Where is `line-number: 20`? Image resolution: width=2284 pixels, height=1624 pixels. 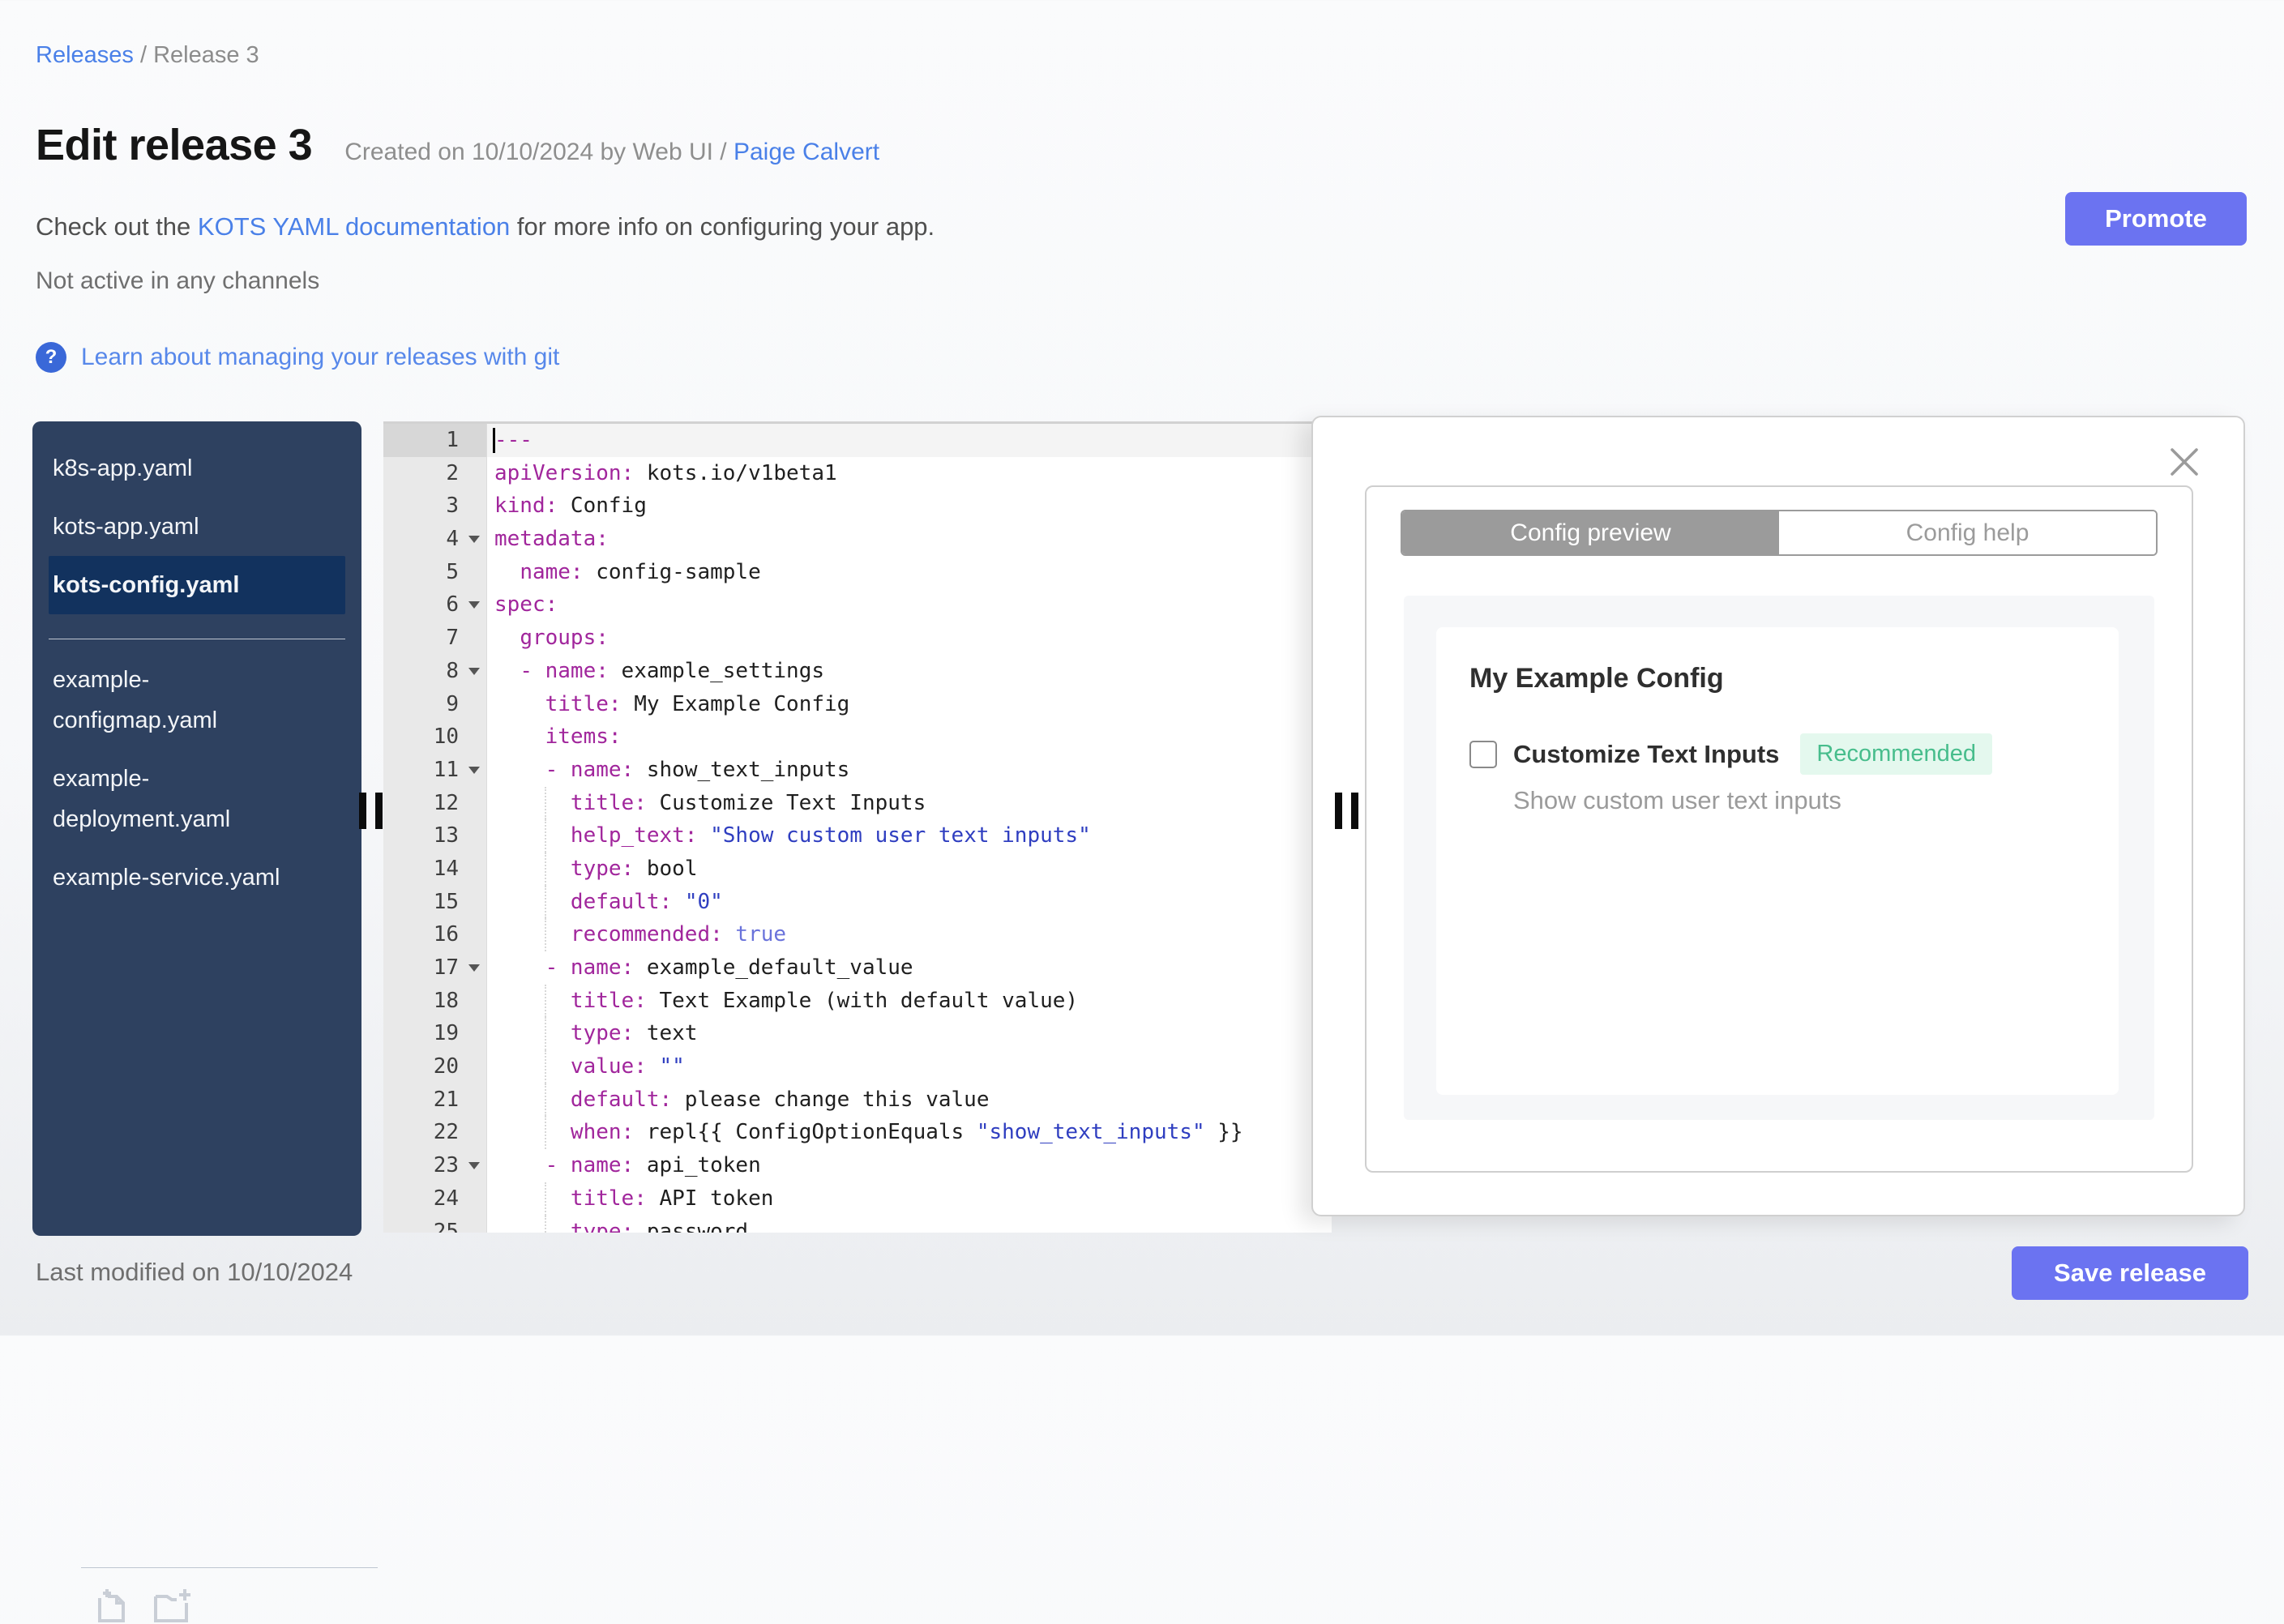
line-number: 20 is located at coordinates (435, 1067).